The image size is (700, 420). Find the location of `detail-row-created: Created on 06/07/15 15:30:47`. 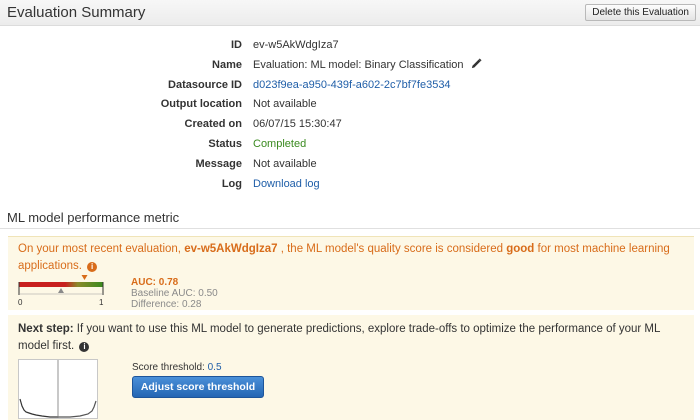

detail-row-created: Created on 06/07/15 15:30:47 is located at coordinates (350, 125).